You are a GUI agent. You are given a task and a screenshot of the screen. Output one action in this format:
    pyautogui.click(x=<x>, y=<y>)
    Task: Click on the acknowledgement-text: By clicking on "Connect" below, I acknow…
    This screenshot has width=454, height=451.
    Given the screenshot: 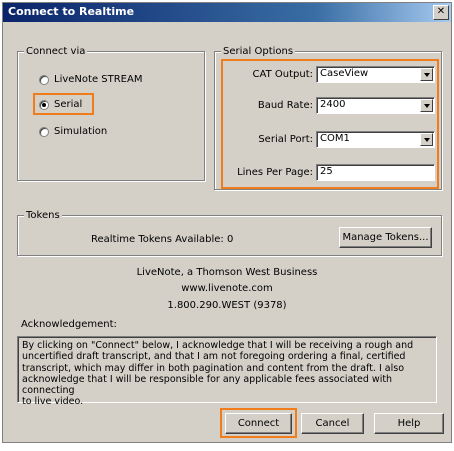 What is the action you would take?
    pyautogui.click(x=227, y=371)
    